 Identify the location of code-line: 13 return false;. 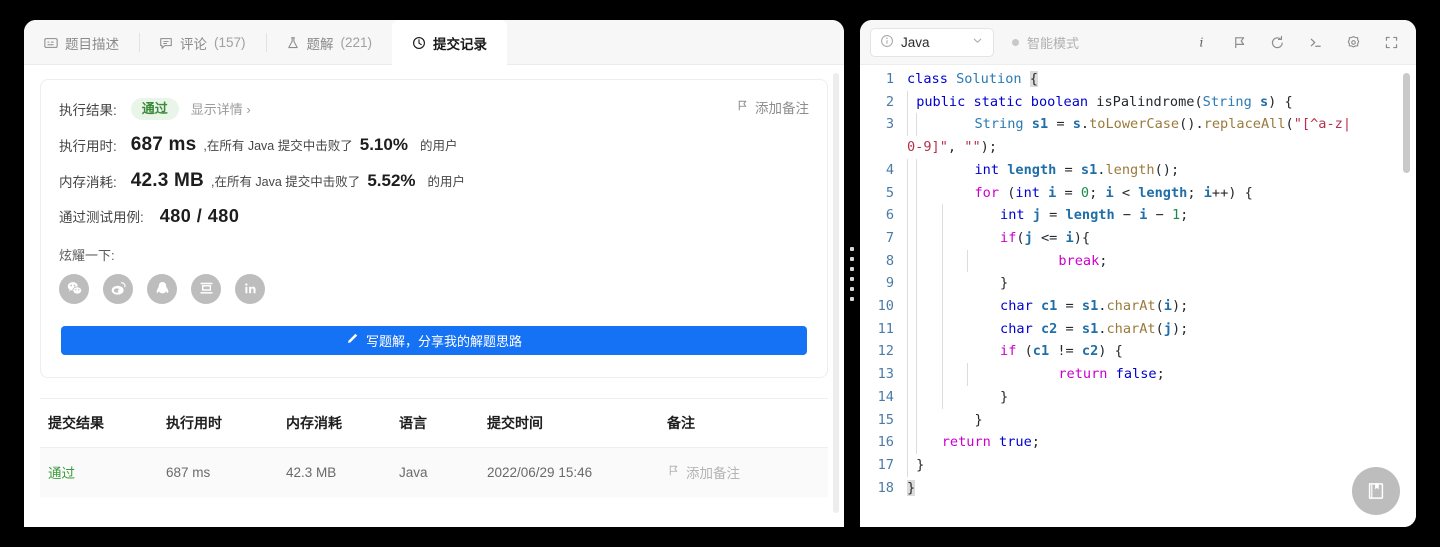
(1138, 374).